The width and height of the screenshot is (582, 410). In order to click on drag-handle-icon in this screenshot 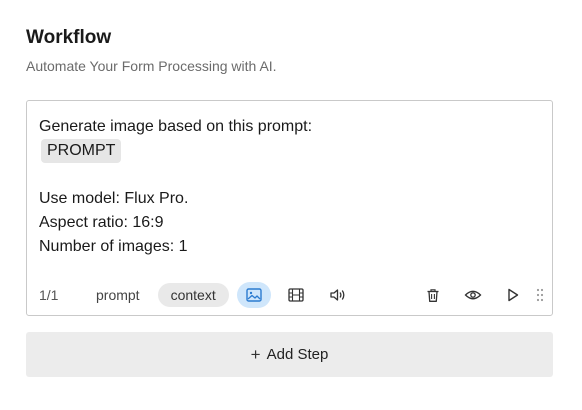, I will do `click(540, 295)`.